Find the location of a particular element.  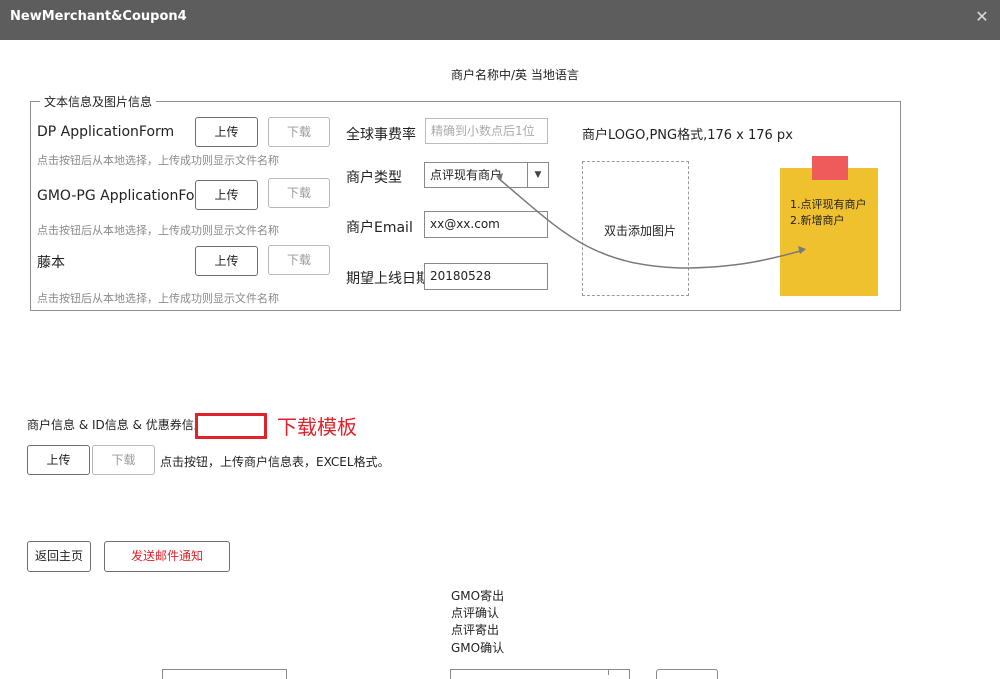

status-select-divider is located at coordinates (608, 672).